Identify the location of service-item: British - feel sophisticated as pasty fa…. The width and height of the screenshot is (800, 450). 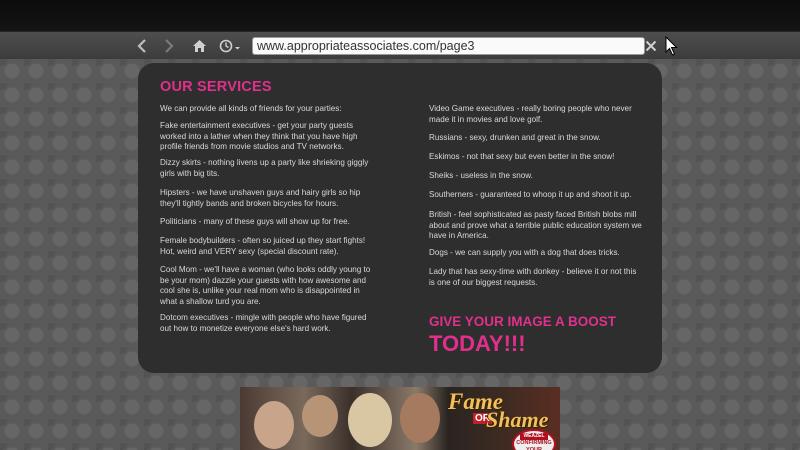
(535, 225).